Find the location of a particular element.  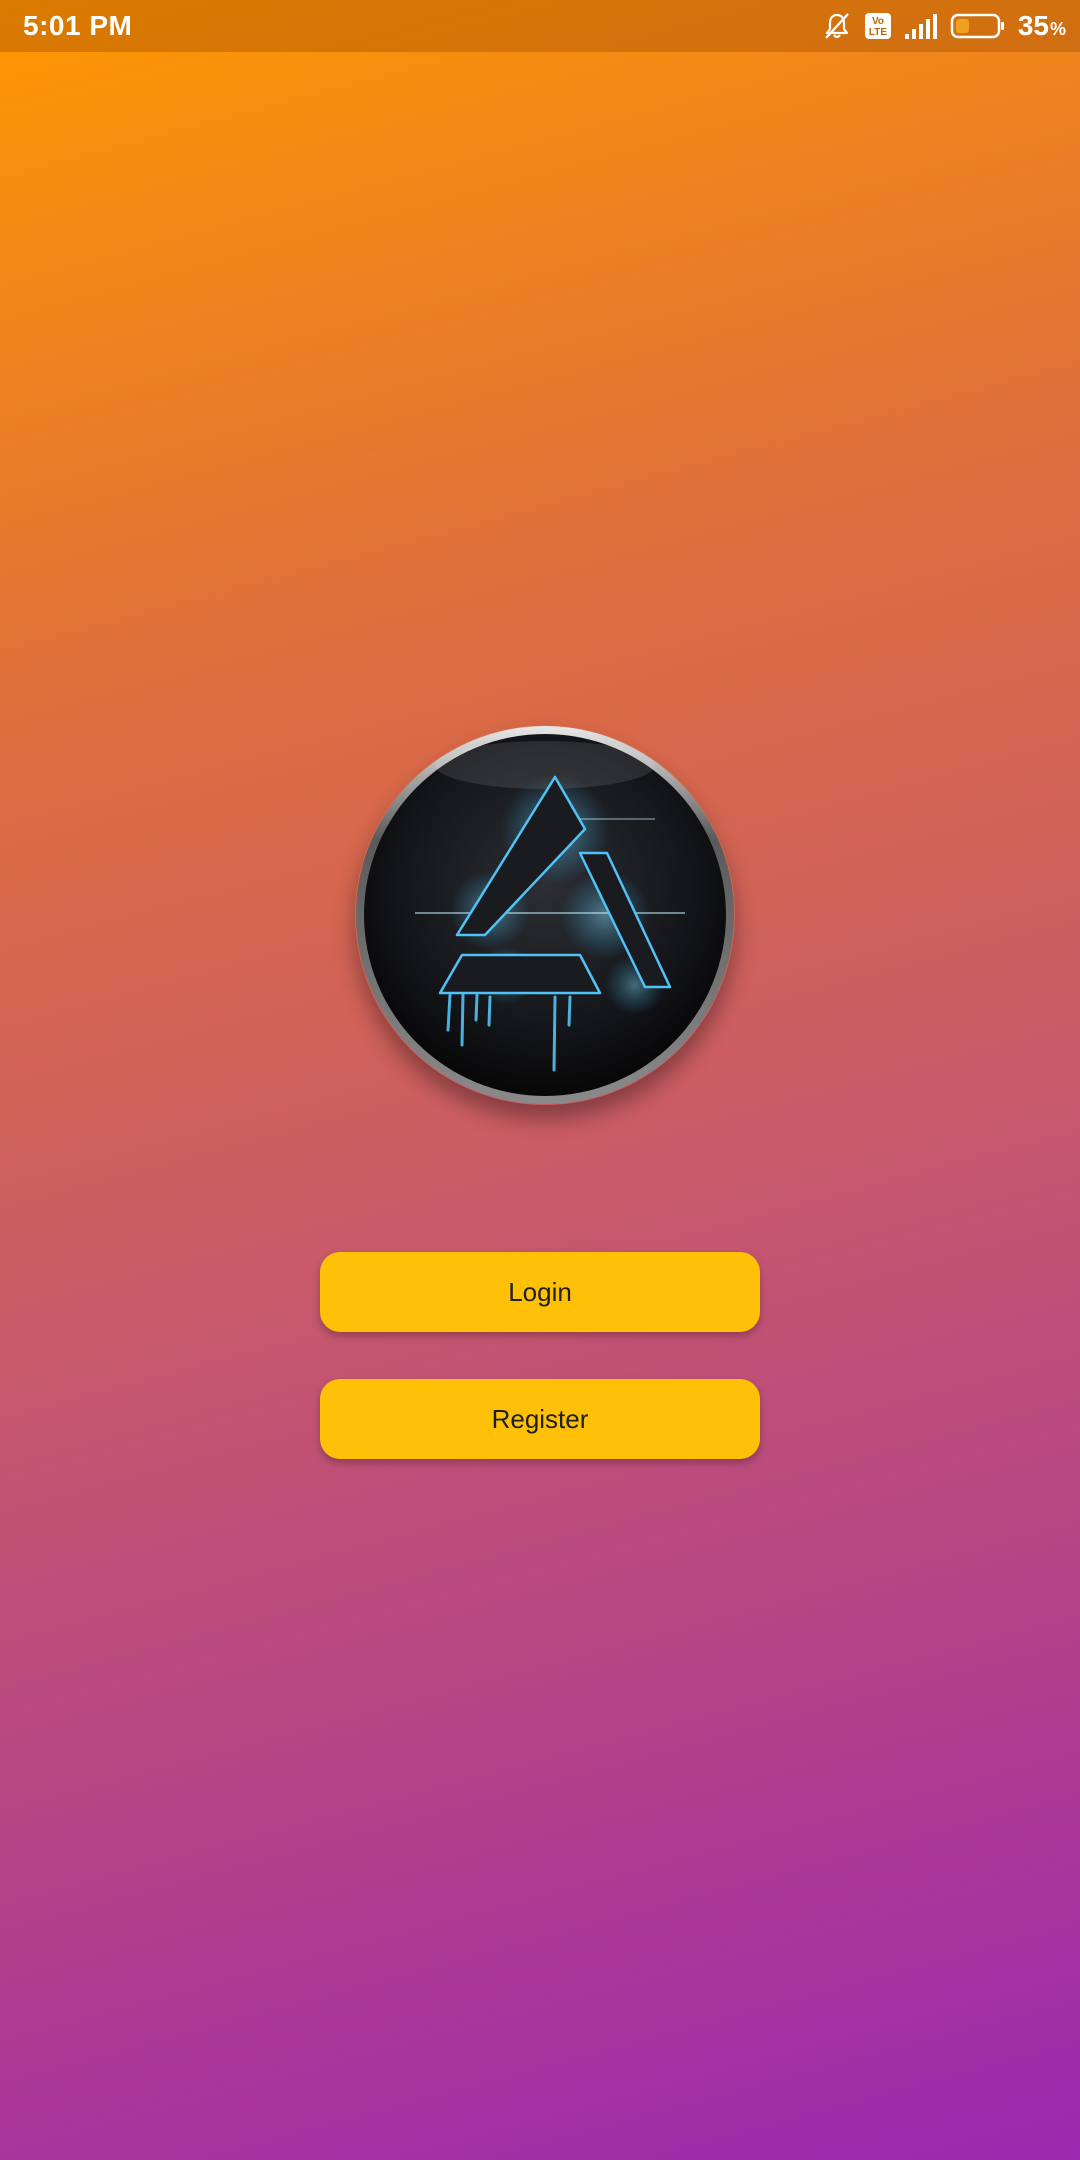

status-icons: Vo LTE 35% is located at coordinates (944, 26).